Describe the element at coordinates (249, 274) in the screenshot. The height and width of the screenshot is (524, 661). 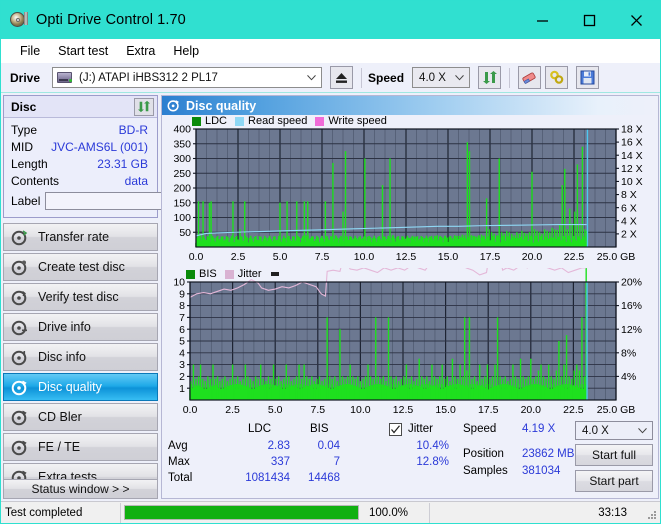
I see `legend-label-jitter: Jitter` at that location.